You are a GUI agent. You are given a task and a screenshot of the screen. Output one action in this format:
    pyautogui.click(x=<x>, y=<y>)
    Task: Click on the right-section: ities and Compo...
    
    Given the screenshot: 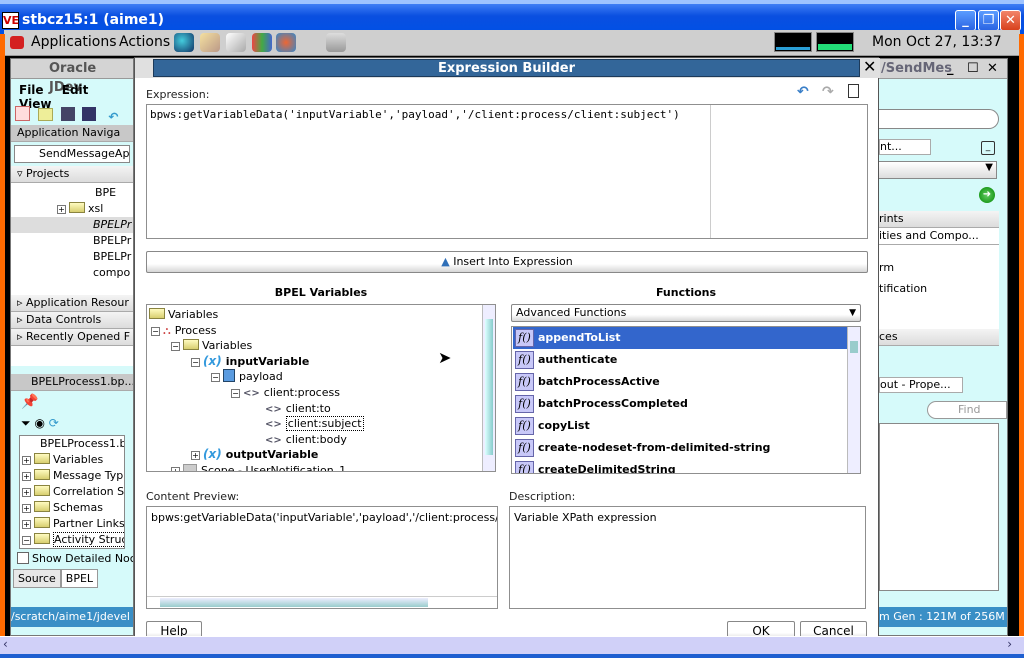 What is the action you would take?
    pyautogui.click(x=939, y=236)
    